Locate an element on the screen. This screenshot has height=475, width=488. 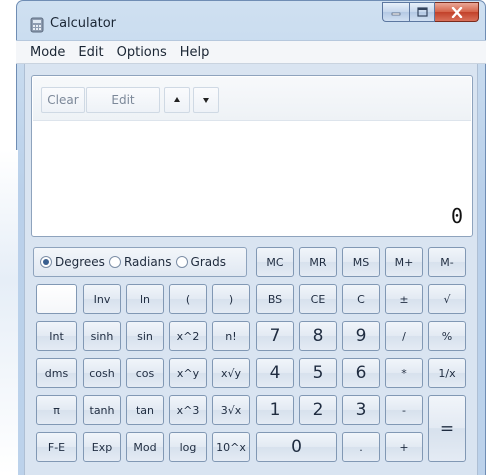
key-1: 1 is located at coordinates (275, 410).